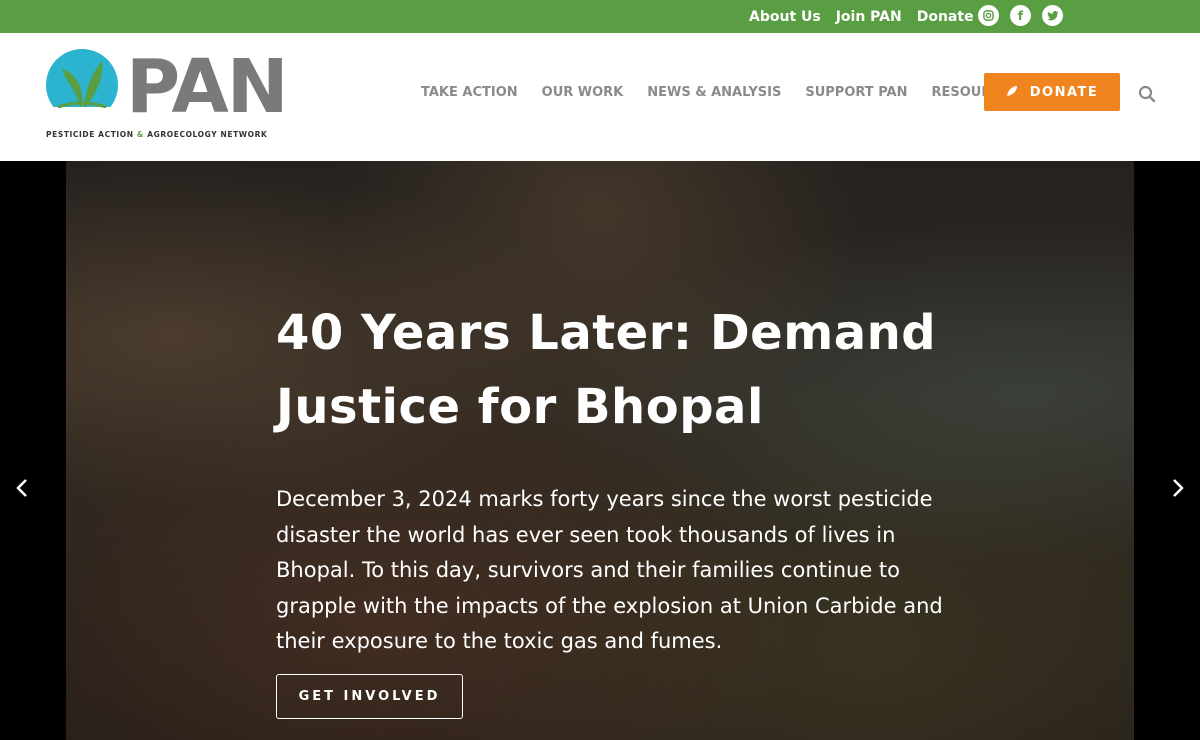 The image size is (1200, 740). I want to click on join-pan-link: Join PAN, so click(869, 17).